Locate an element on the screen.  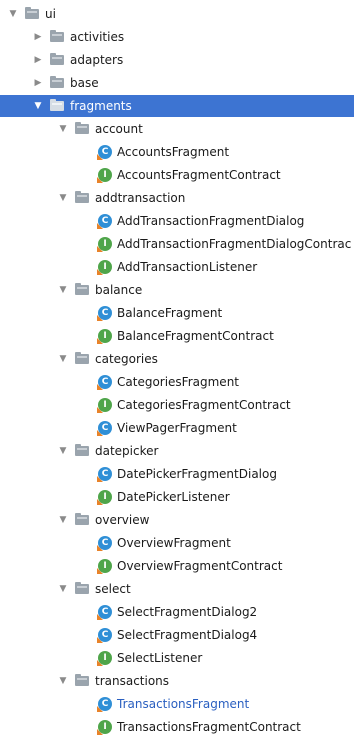
file-label: DatePickerListener is located at coordinates (173, 497).